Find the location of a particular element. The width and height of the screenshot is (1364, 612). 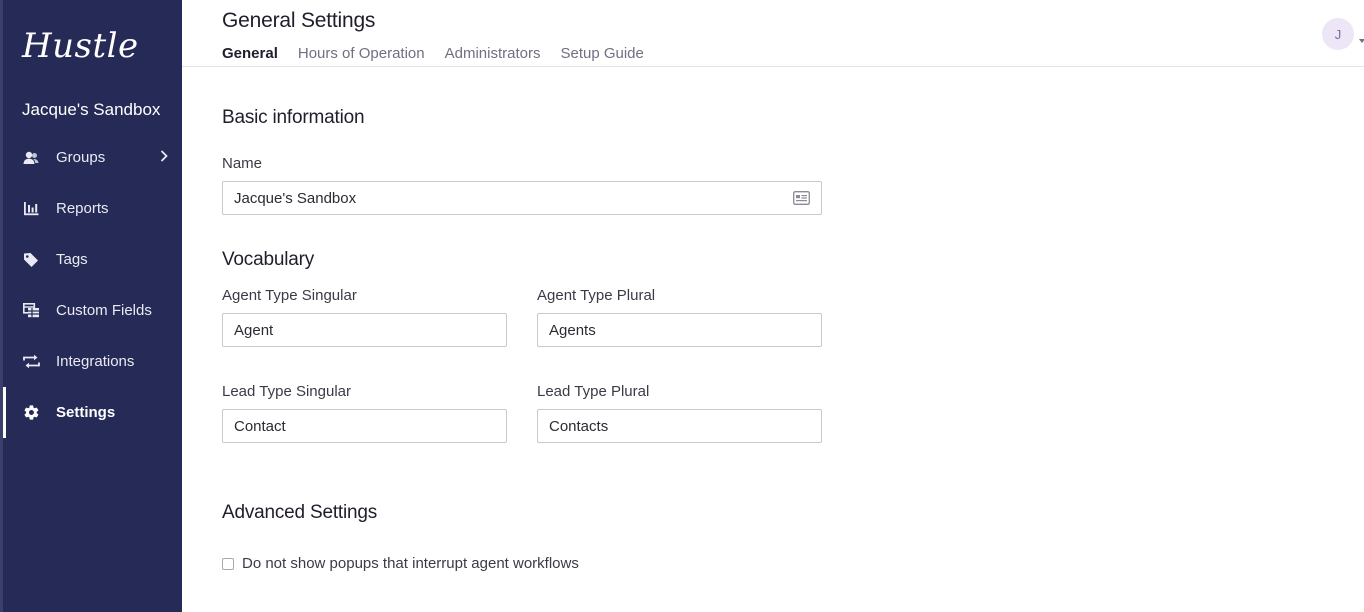

agent-type-singular-field: Agent is located at coordinates (364, 330).